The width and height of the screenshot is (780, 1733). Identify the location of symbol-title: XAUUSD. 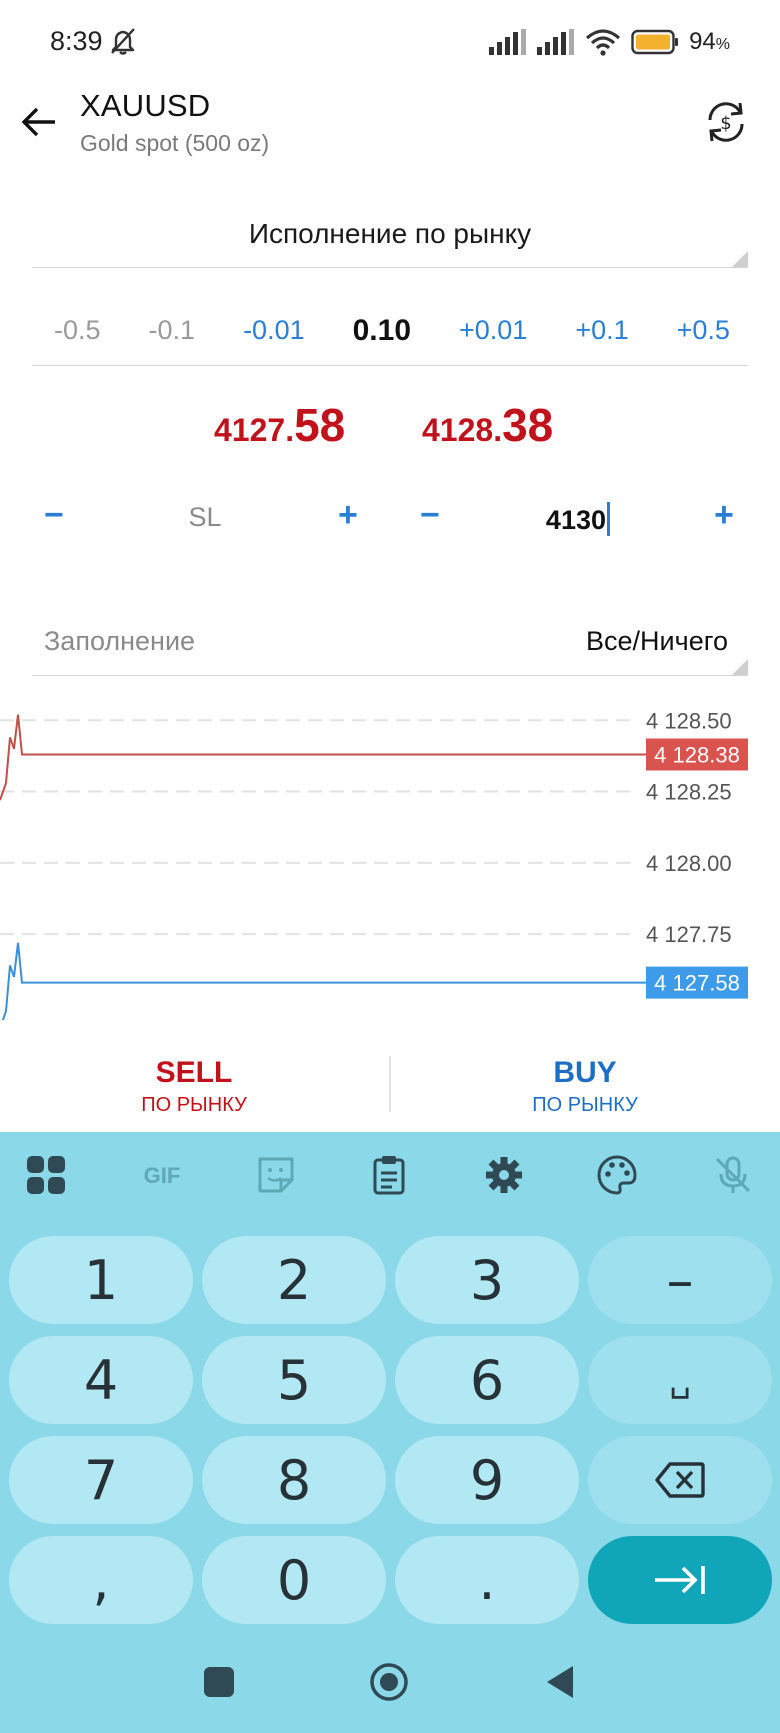
(145, 105).